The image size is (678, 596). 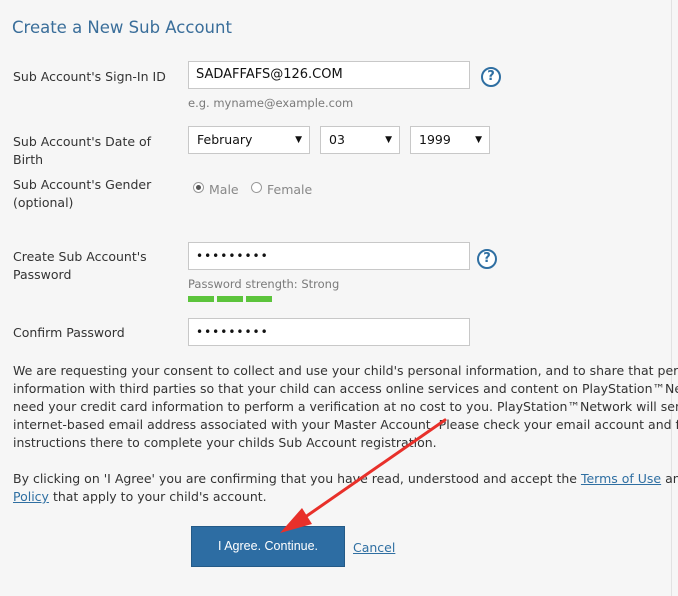 What do you see at coordinates (82, 184) in the screenshot?
I see `gender-label-line1: Sub Account's Gender` at bounding box center [82, 184].